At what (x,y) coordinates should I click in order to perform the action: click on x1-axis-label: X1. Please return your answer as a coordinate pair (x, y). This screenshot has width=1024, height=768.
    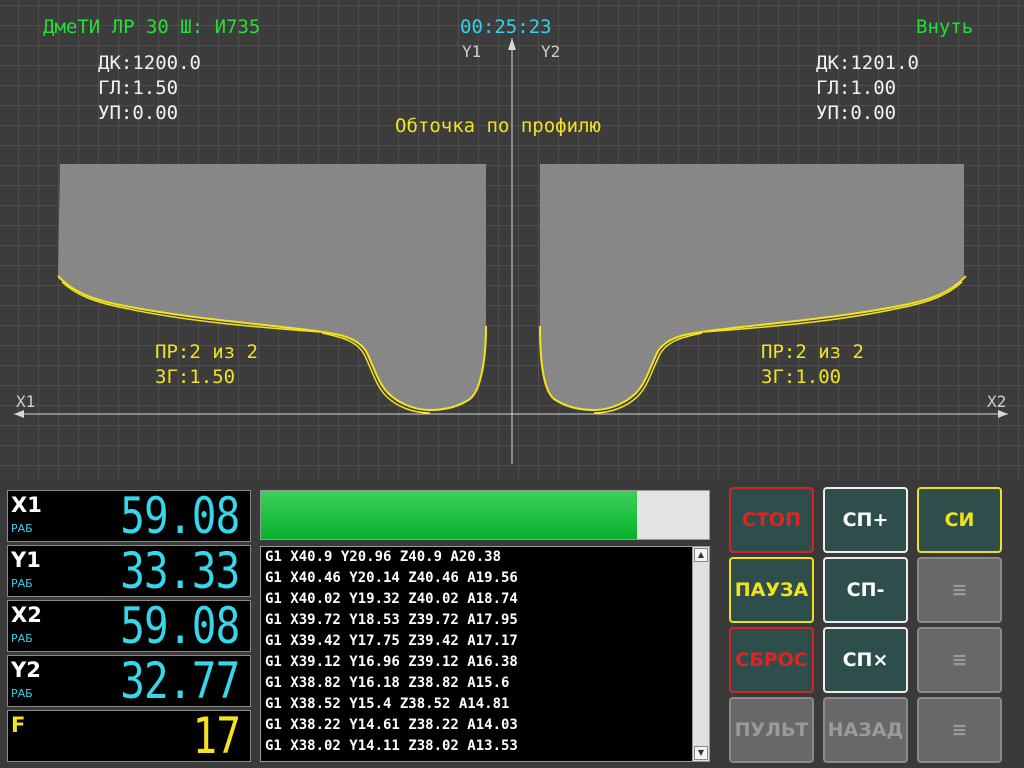
    Looking at the image, I should click on (26, 401).